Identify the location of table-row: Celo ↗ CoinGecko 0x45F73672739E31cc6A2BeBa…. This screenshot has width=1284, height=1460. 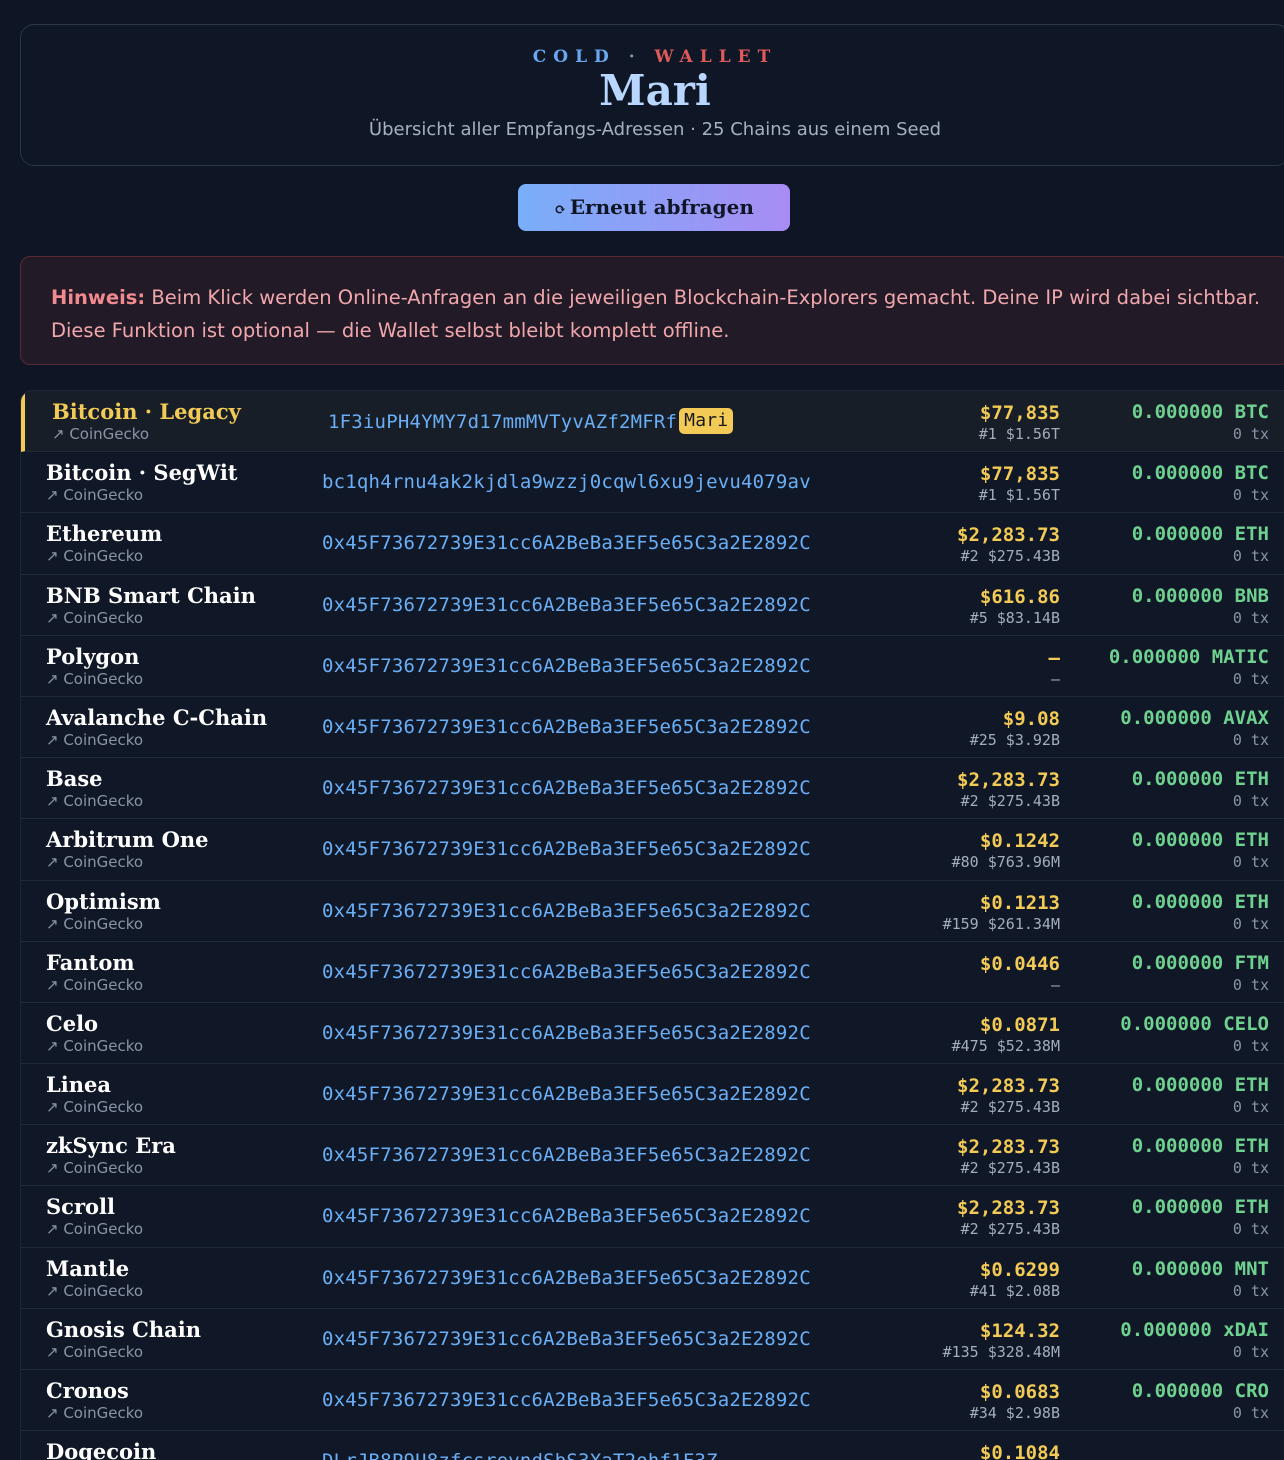
(652, 1034).